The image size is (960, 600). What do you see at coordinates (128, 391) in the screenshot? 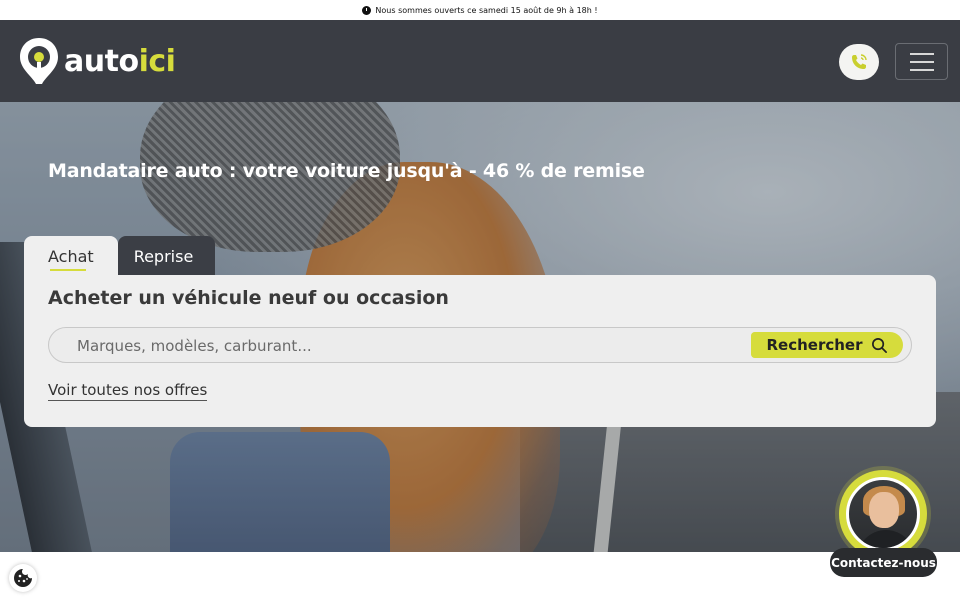
I see `all-offers-link: Voir toutes nos offres` at bounding box center [128, 391].